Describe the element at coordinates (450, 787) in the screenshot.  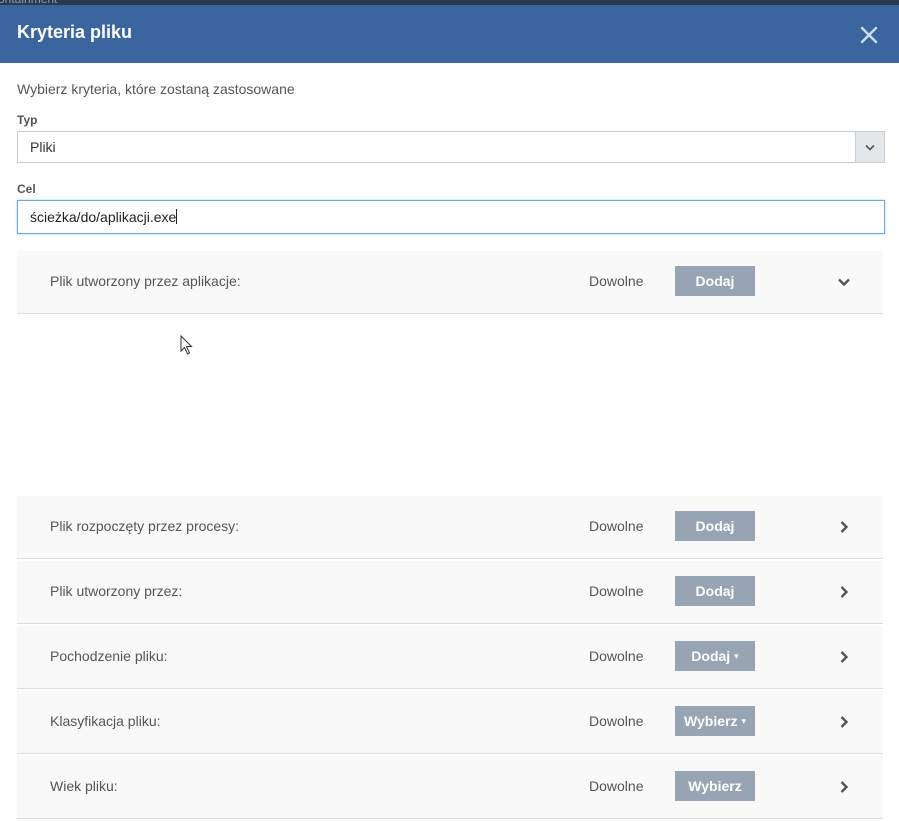
I see `criteria-row: Wiek pliku: Dowolne Wybierz` at that location.